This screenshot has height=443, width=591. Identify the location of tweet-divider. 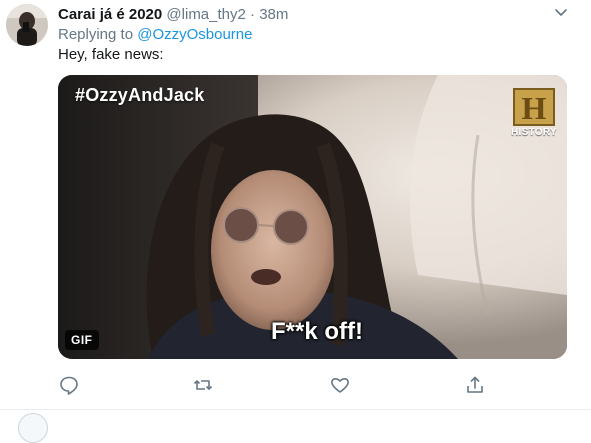
(295, 409).